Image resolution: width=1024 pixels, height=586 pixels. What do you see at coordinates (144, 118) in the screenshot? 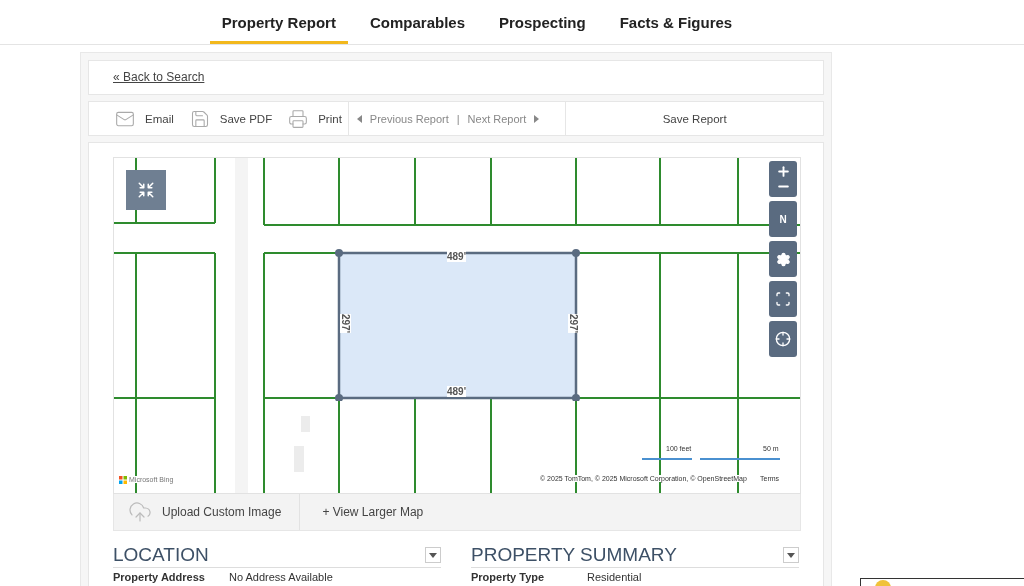
I see `toolbar-action: Email` at bounding box center [144, 118].